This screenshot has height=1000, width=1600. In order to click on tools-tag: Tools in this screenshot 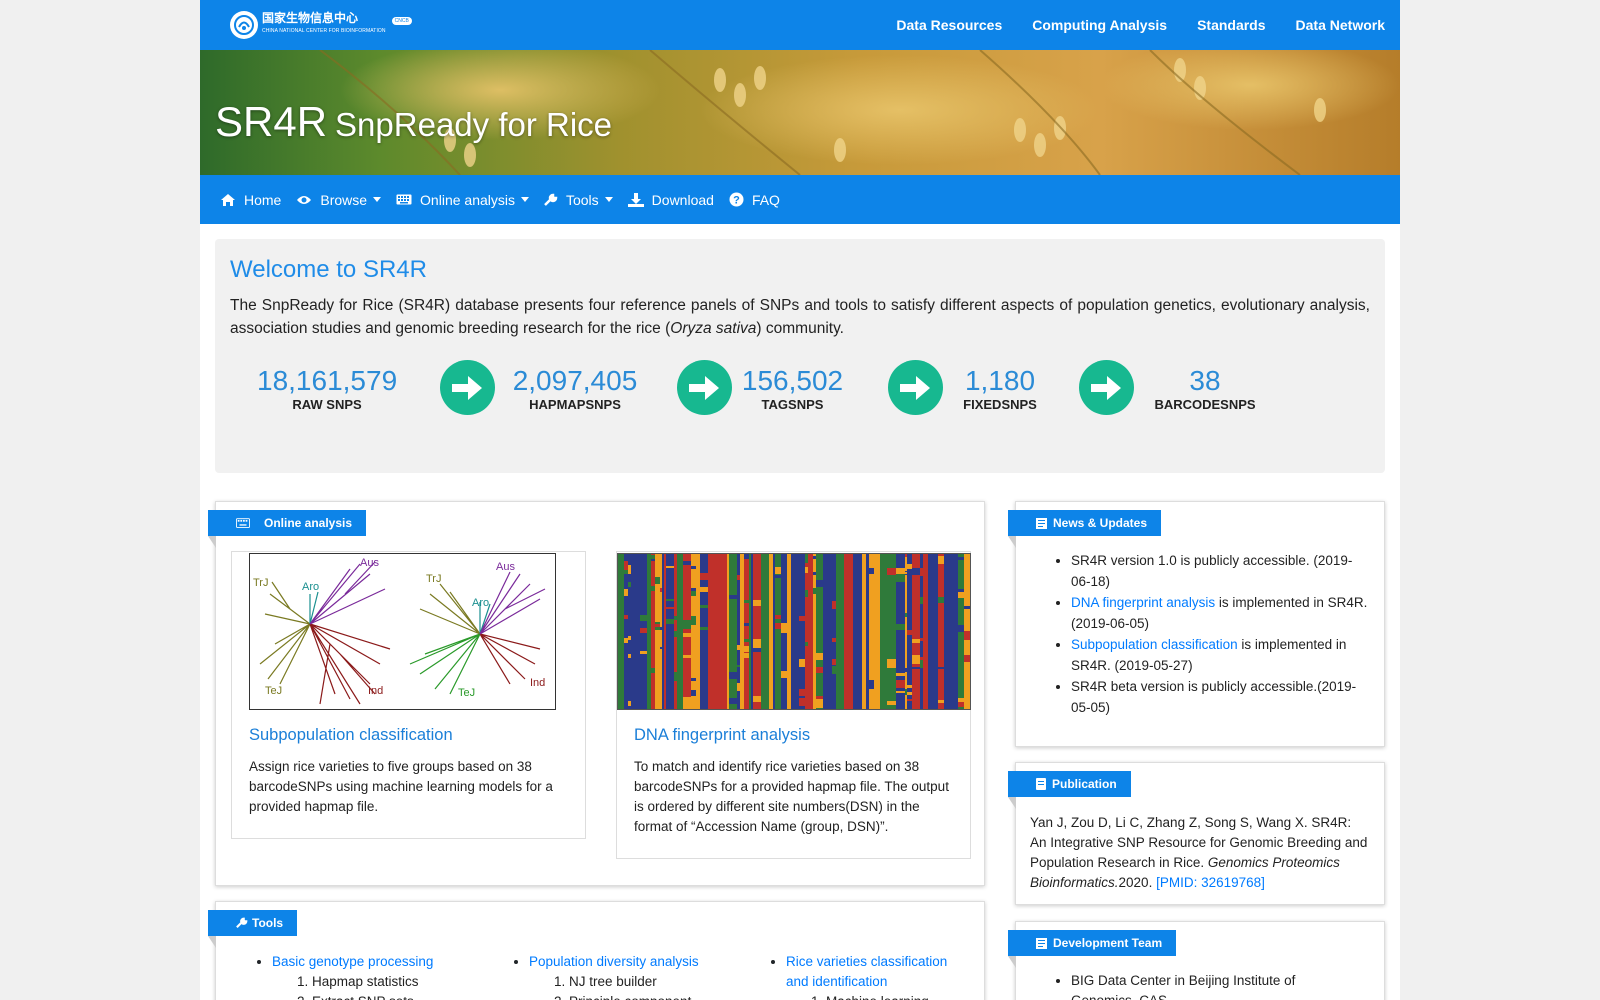, I will do `click(253, 929)`.